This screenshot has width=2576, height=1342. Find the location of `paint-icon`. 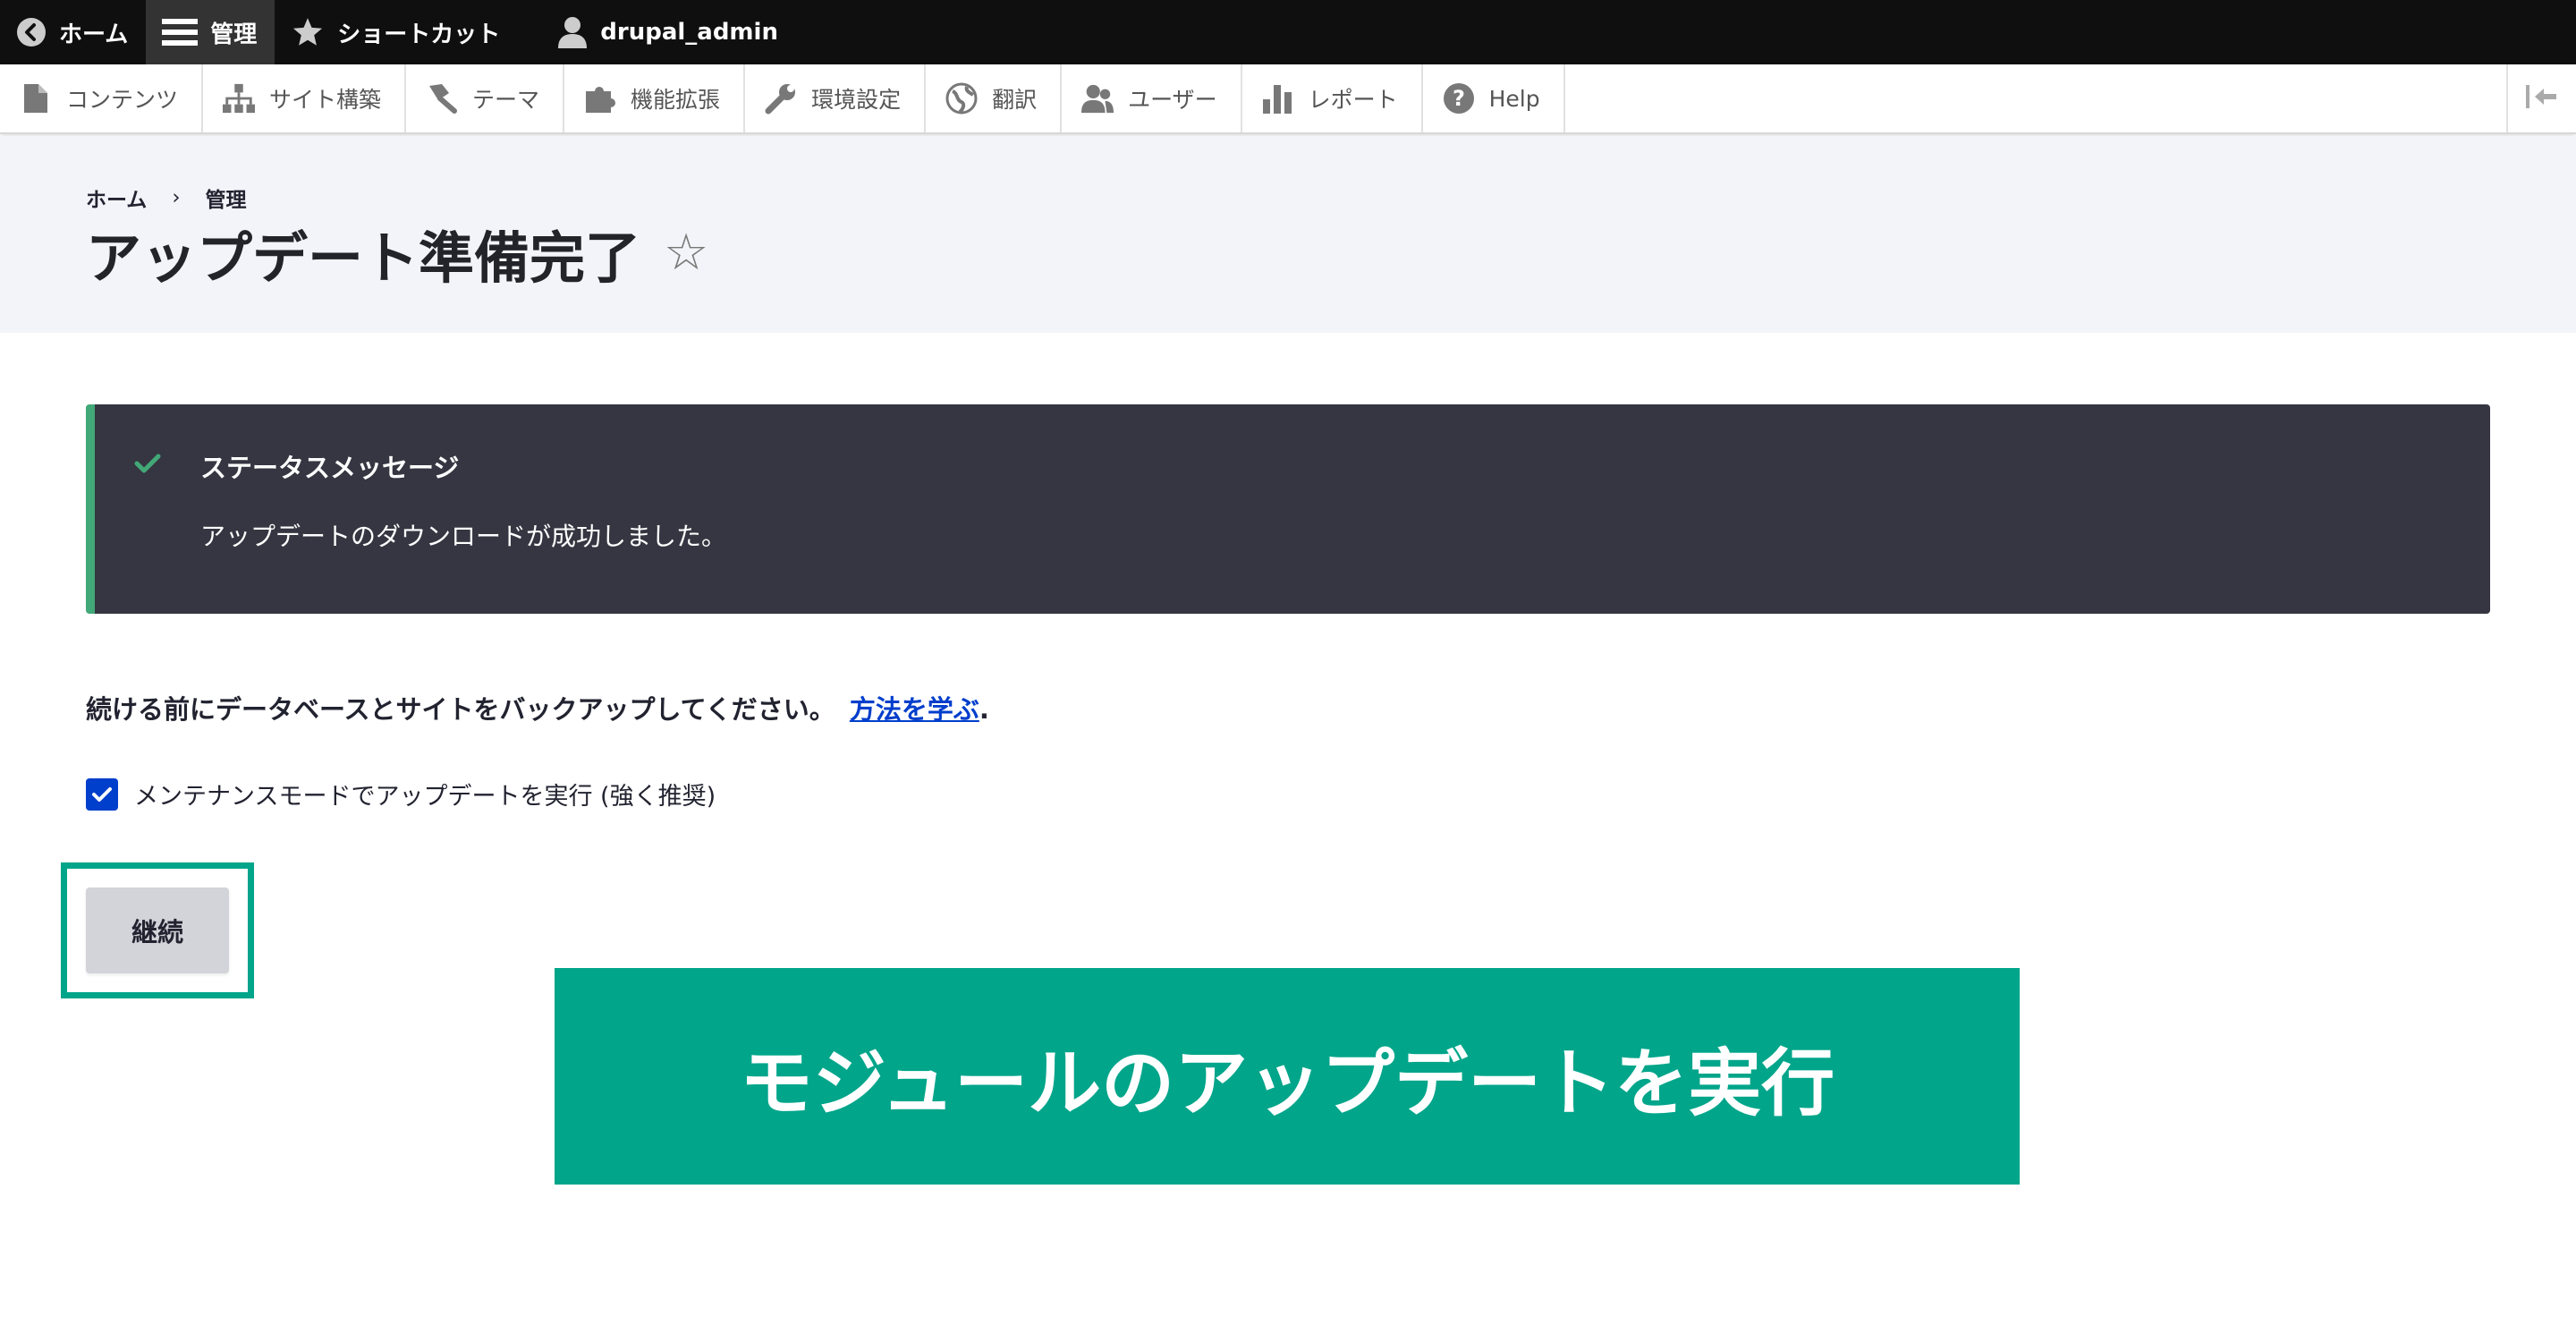

paint-icon is located at coordinates (442, 99).